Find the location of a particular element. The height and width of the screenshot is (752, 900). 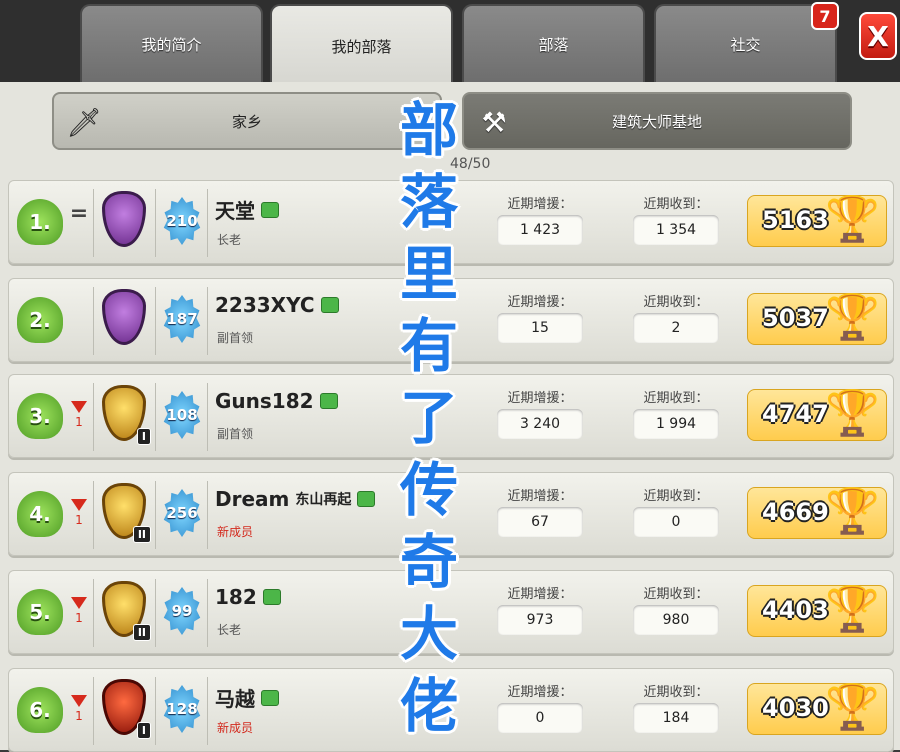

overlay-caption: 部落里有了传奇大佬 is located at coordinates (429, 418).